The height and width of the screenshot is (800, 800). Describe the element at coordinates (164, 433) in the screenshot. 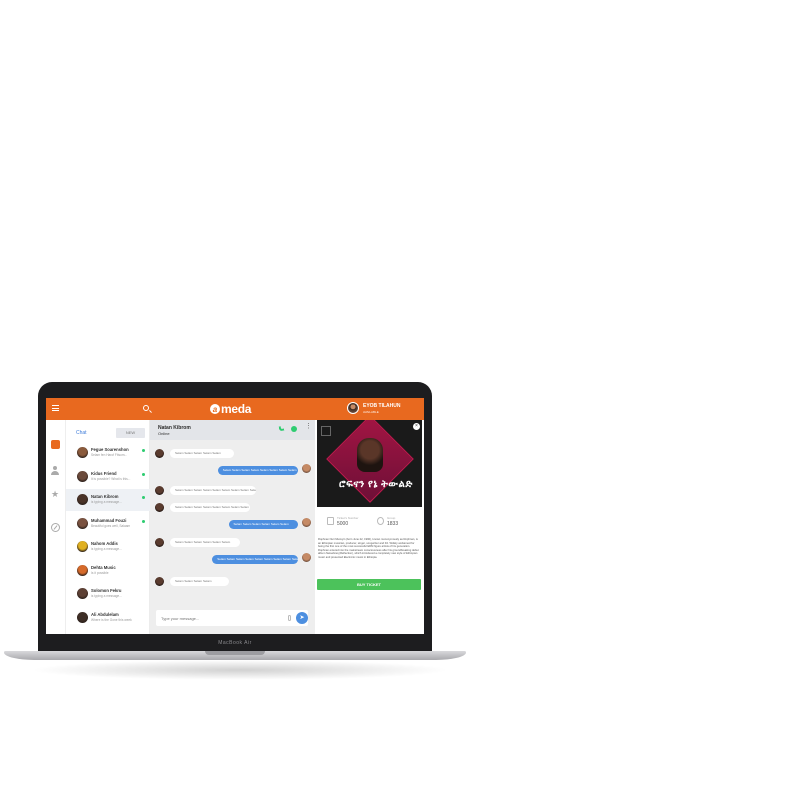

I see `conversation-status: Online` at that location.